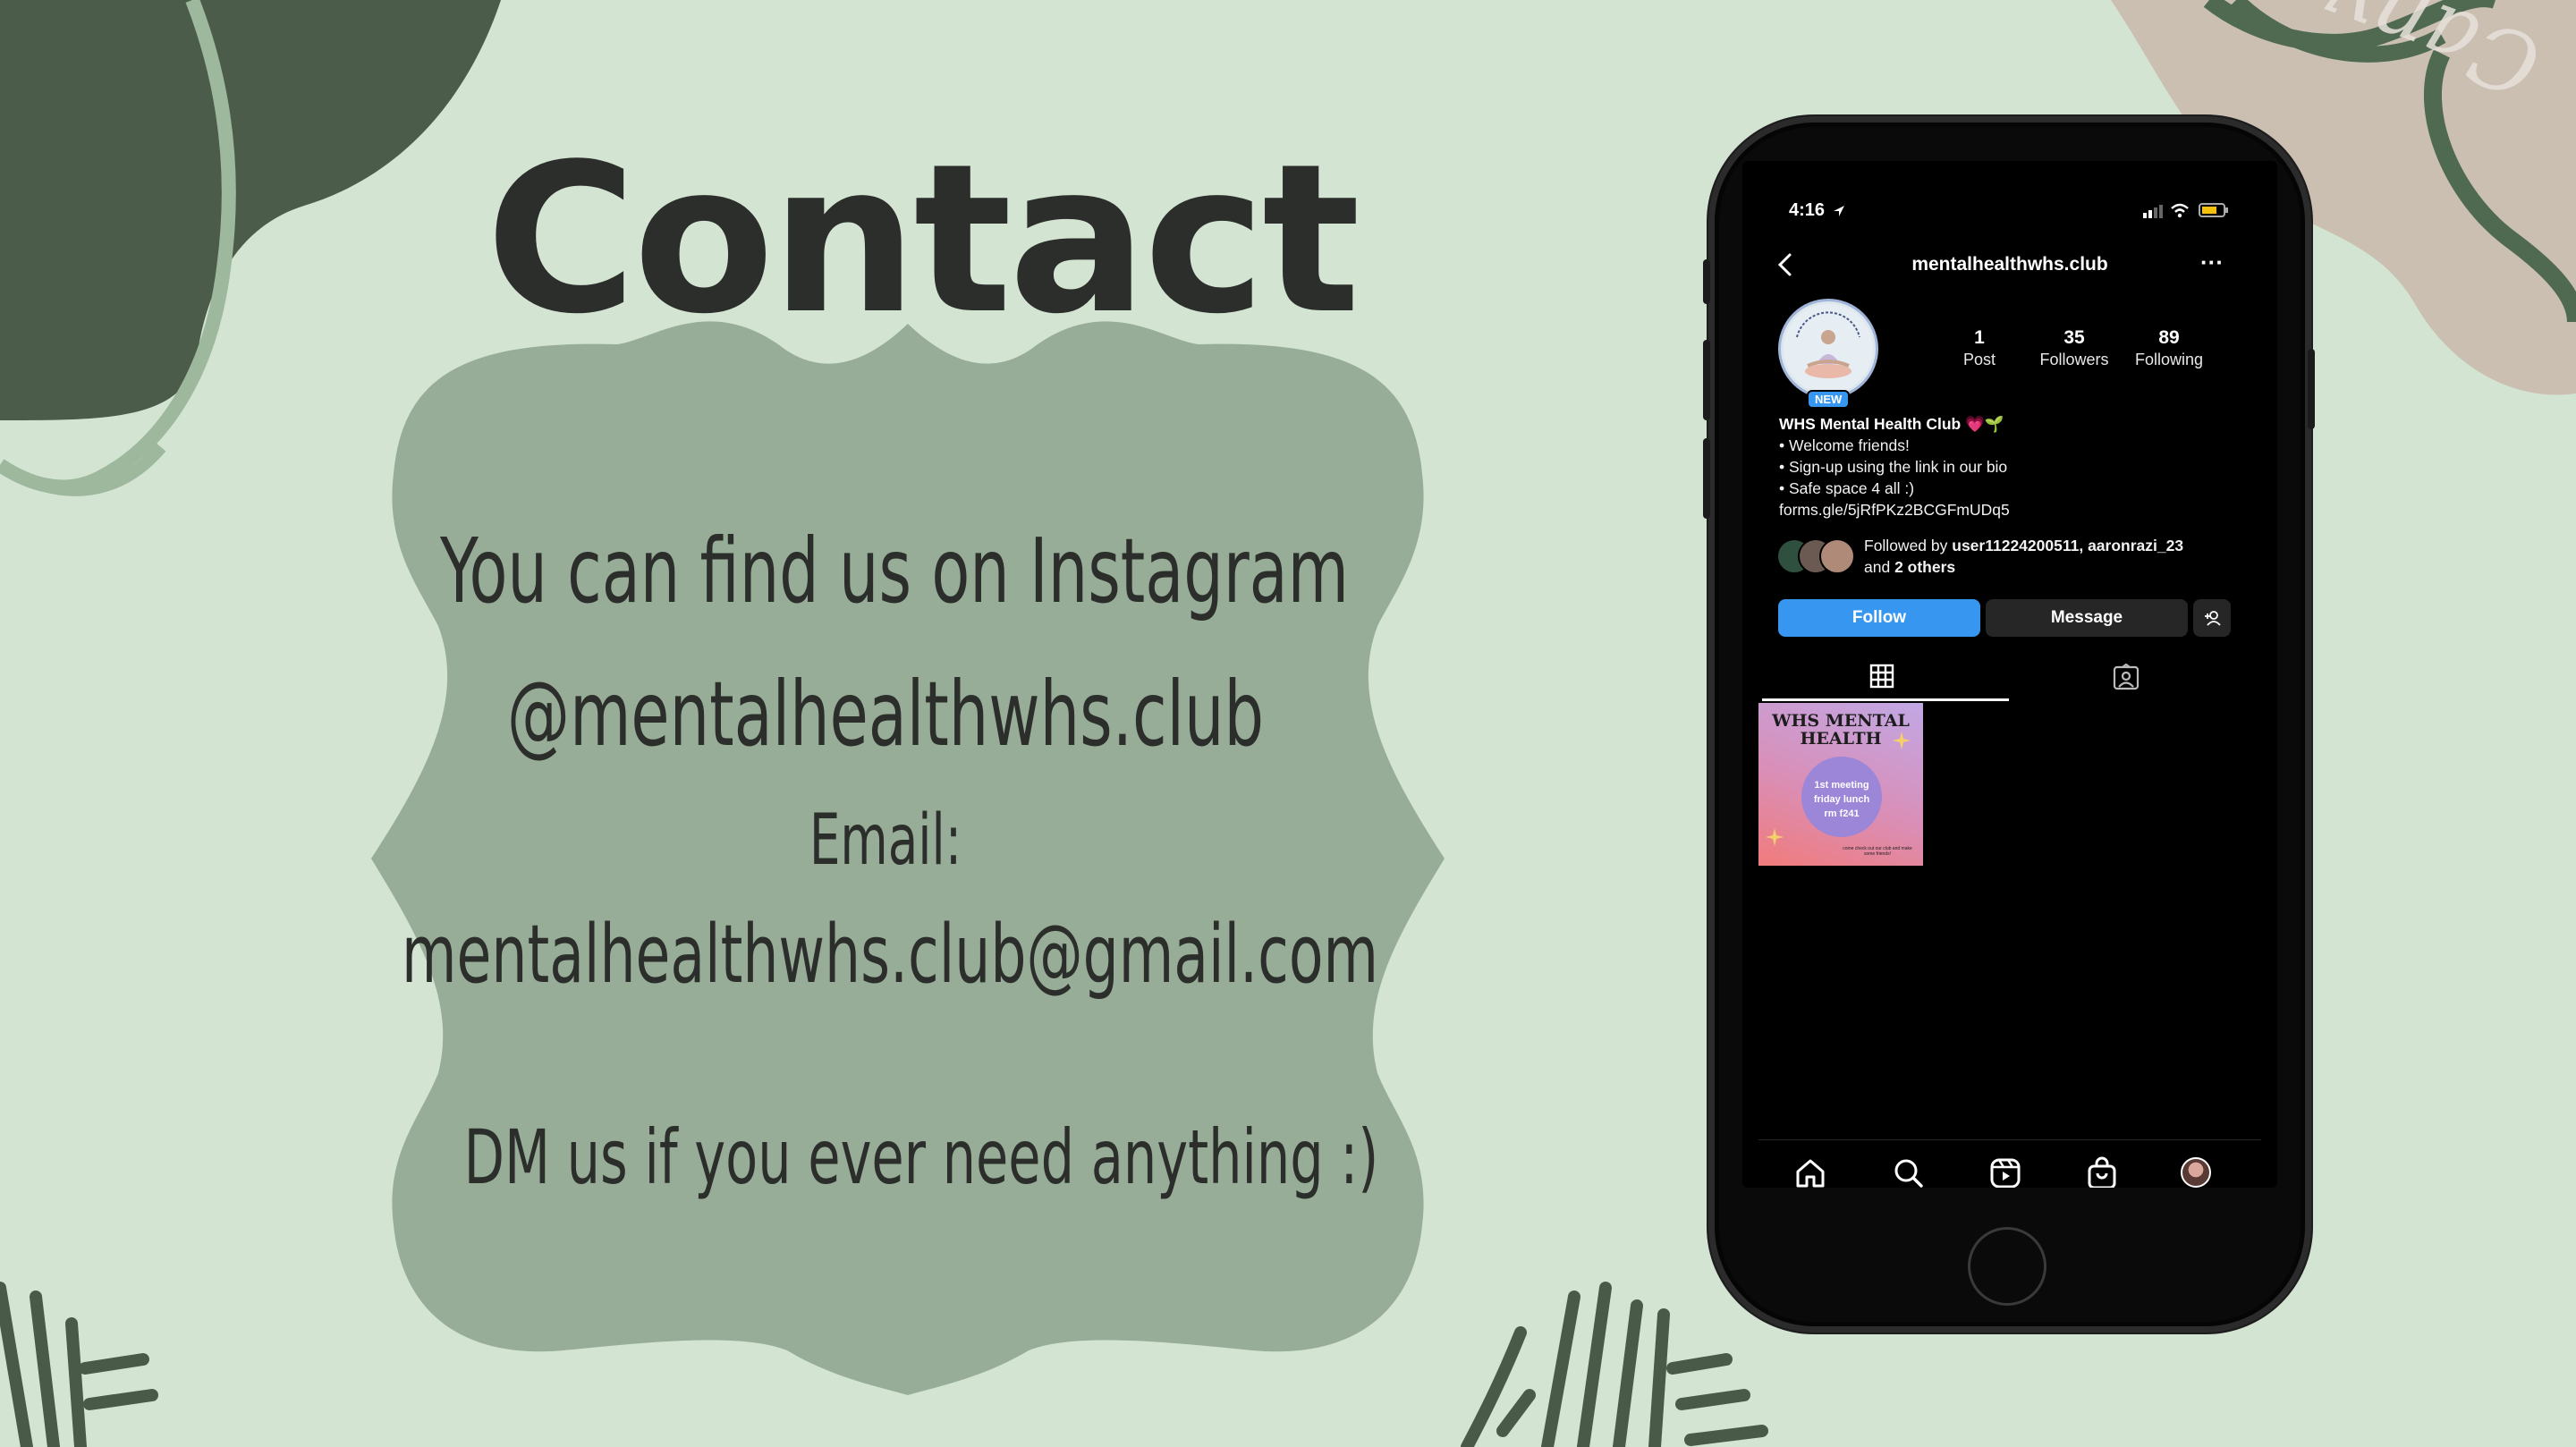 The width and height of the screenshot is (2576, 1447). What do you see at coordinates (1881, 676) in the screenshot?
I see `grid-icon` at bounding box center [1881, 676].